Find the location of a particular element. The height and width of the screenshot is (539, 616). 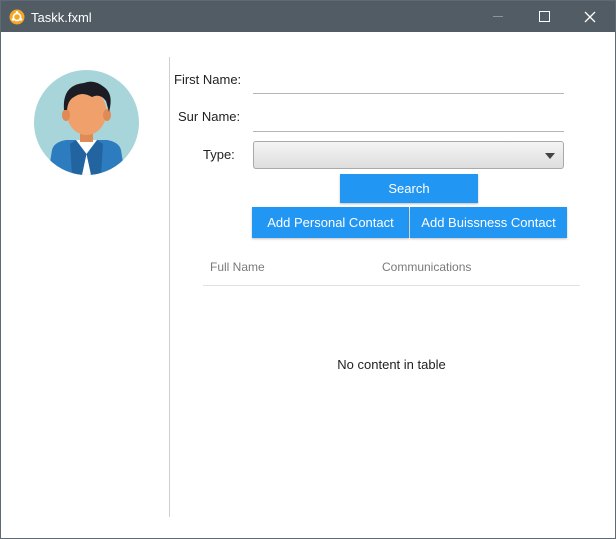

search-button: Search is located at coordinates (409, 188).